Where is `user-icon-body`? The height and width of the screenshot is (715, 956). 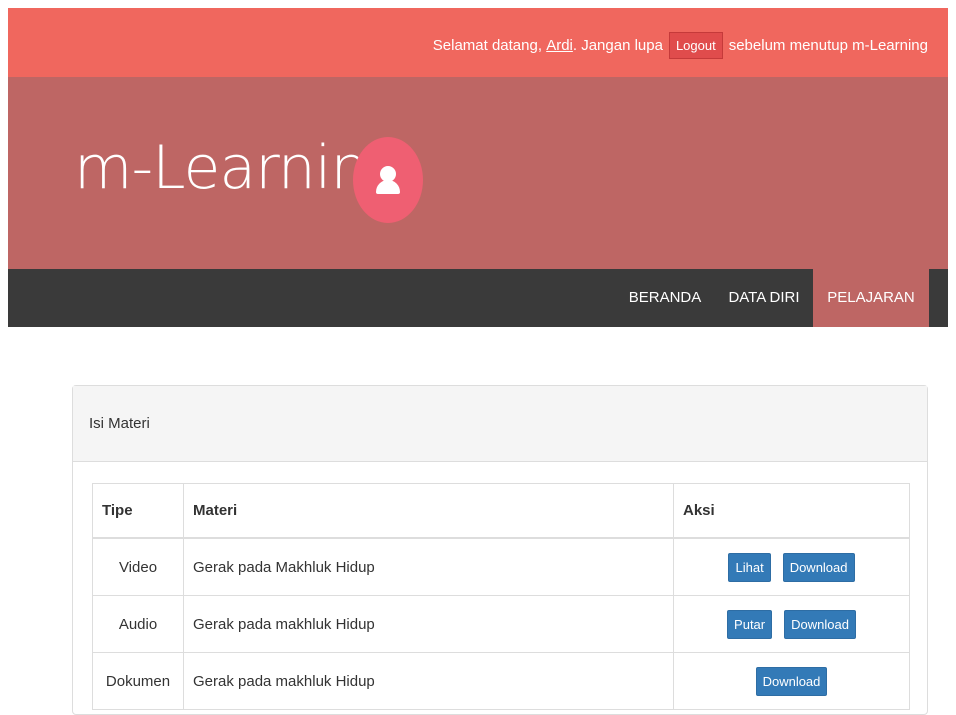 user-icon-body is located at coordinates (388, 187).